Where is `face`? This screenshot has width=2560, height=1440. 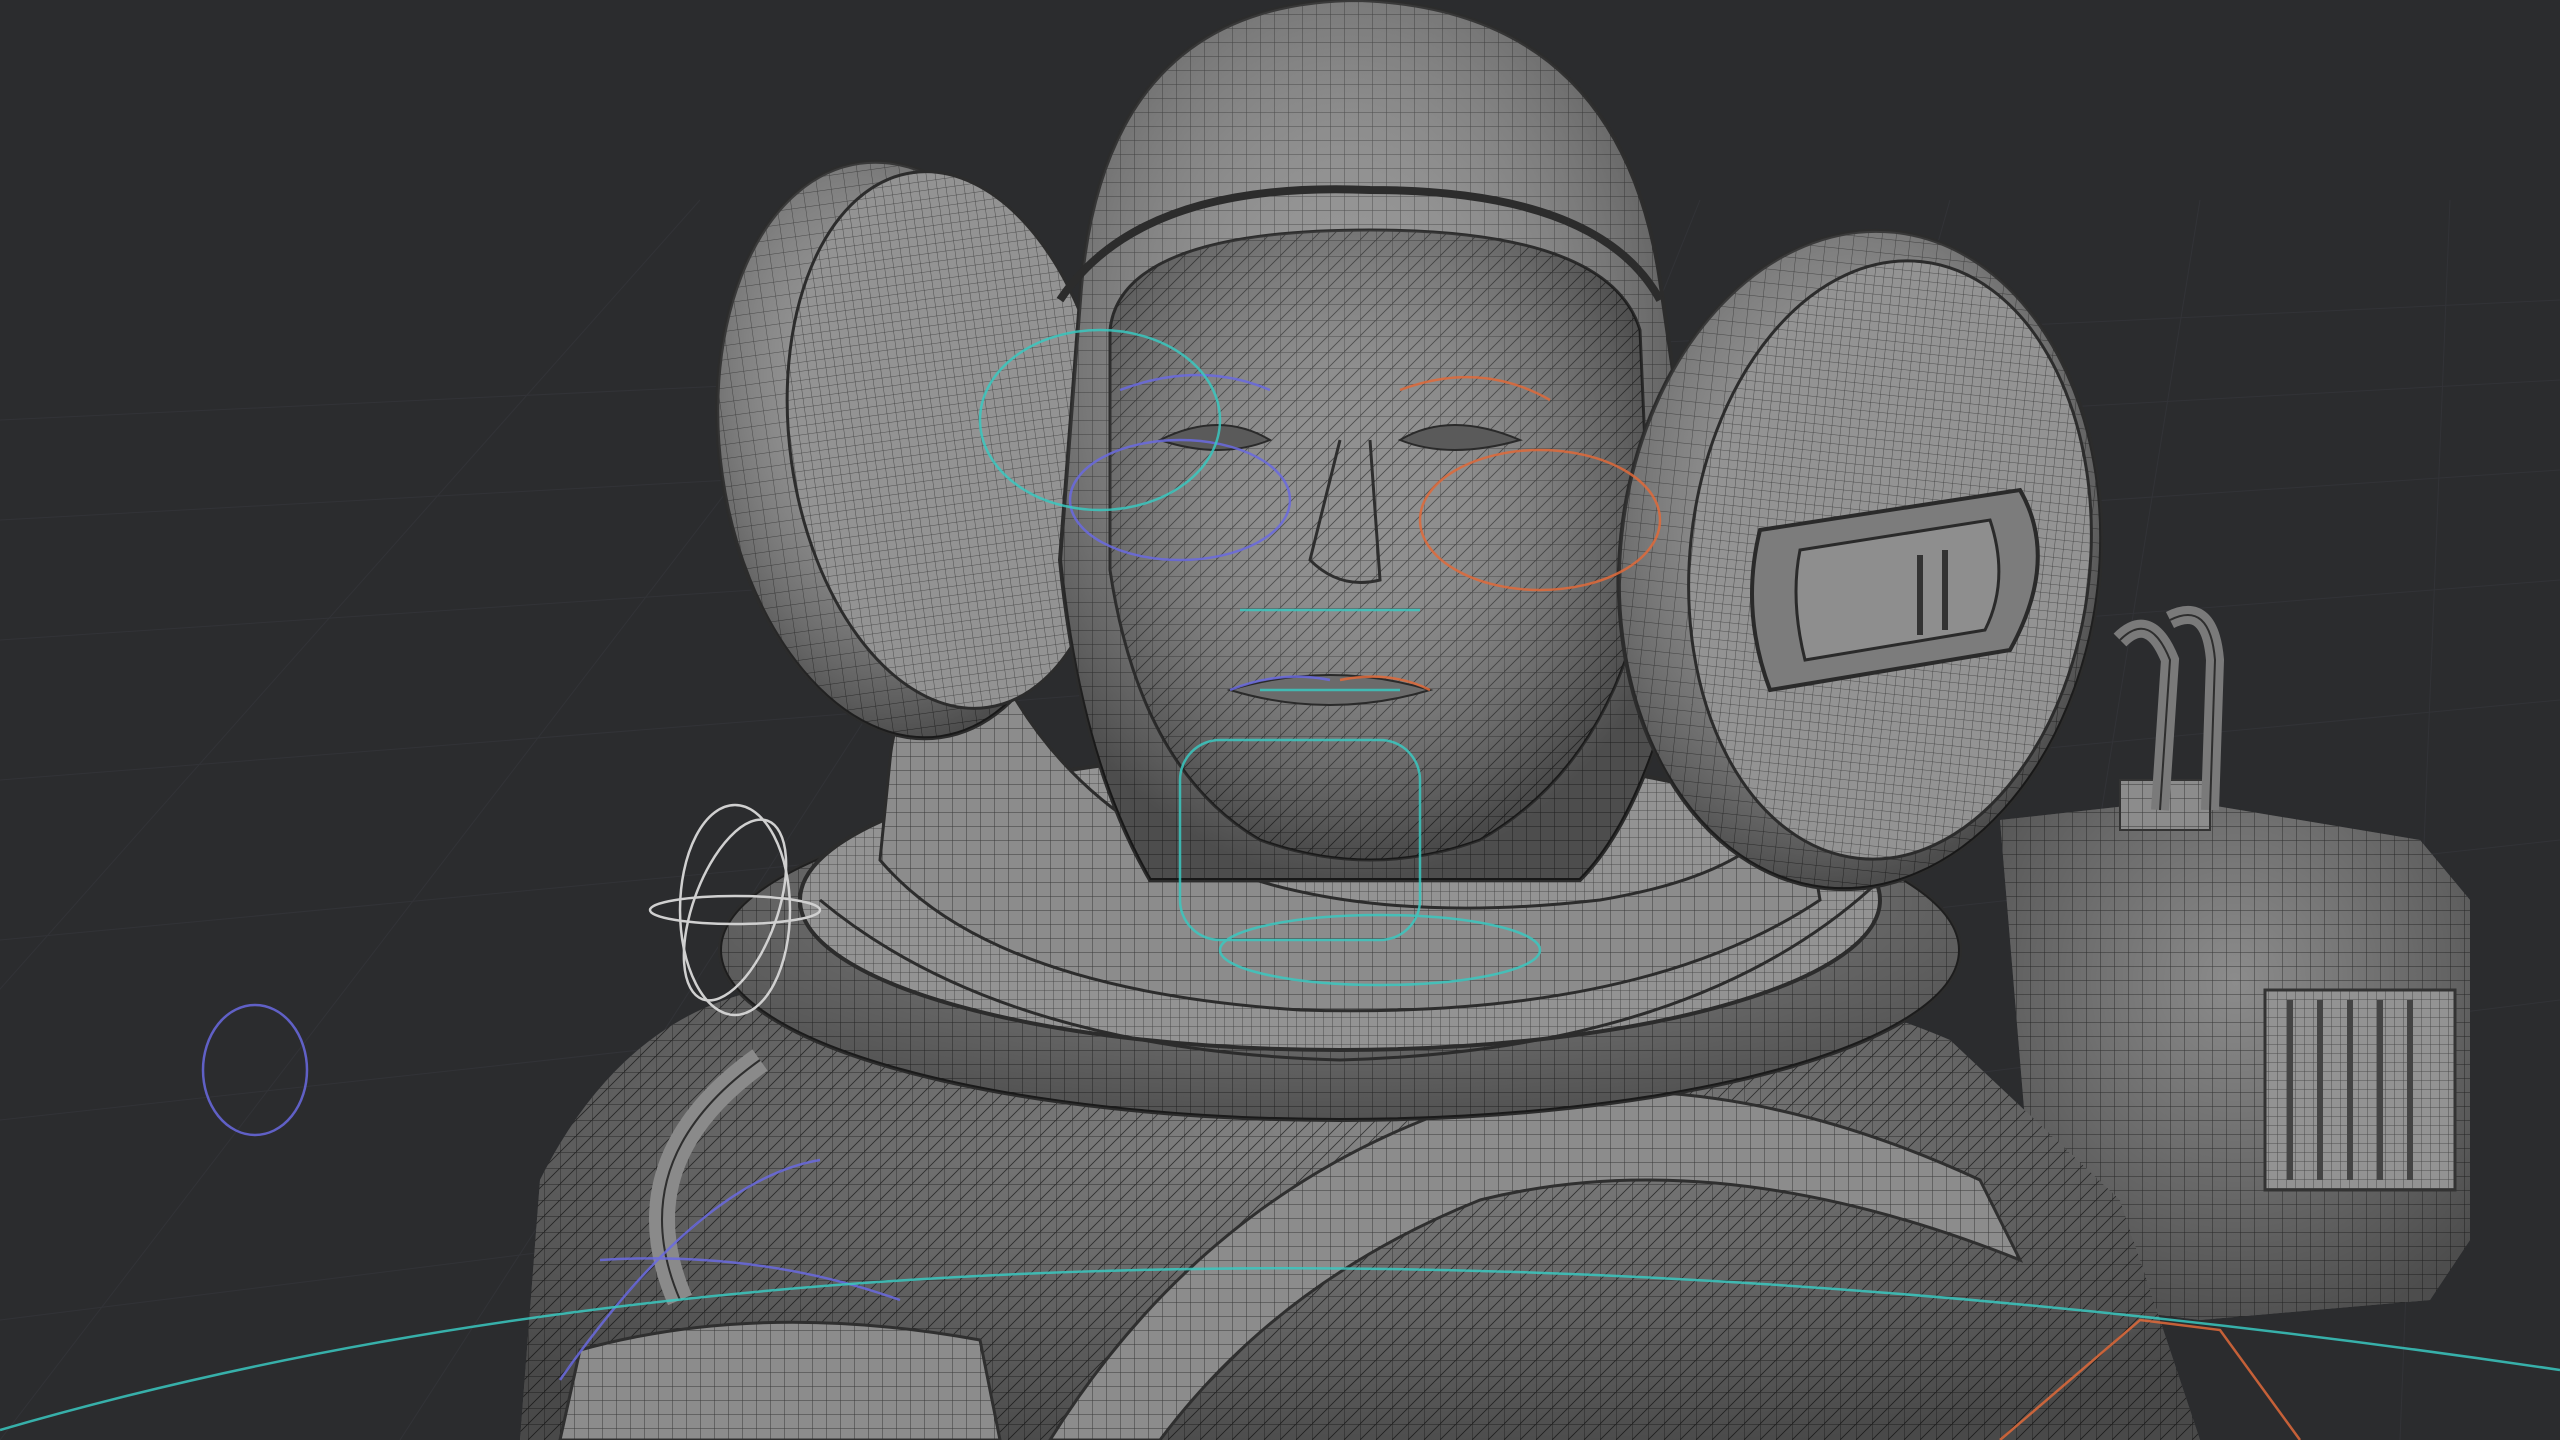
face is located at coordinates (1380, 545).